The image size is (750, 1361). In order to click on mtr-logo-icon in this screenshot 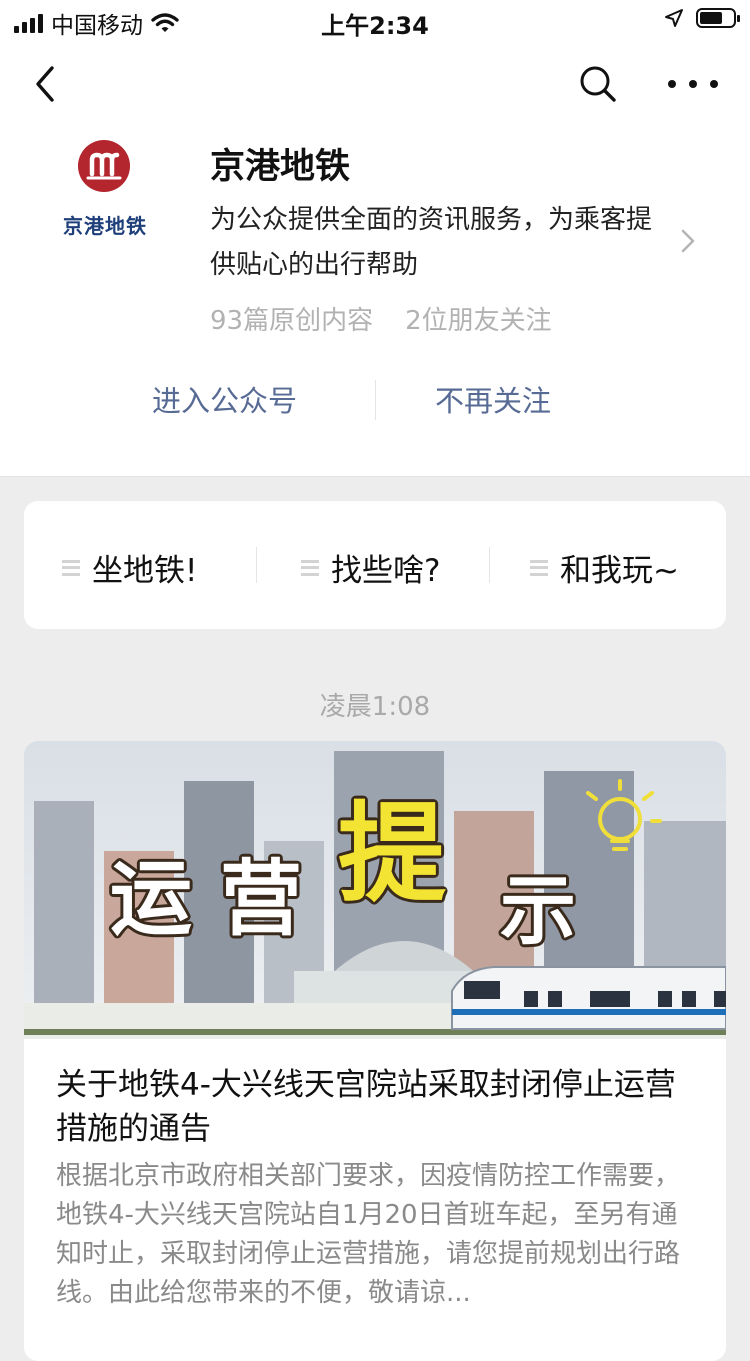, I will do `click(104, 166)`.